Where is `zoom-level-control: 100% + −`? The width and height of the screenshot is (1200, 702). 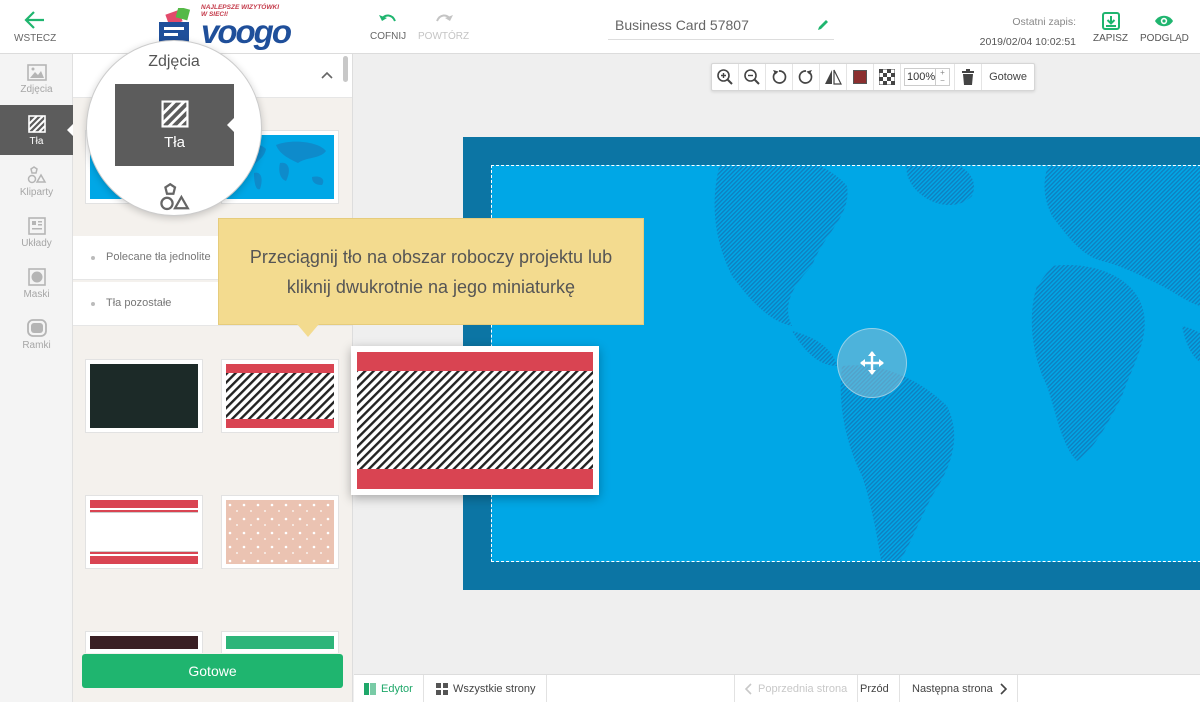 zoom-level-control: 100% + − is located at coordinates (928, 77).